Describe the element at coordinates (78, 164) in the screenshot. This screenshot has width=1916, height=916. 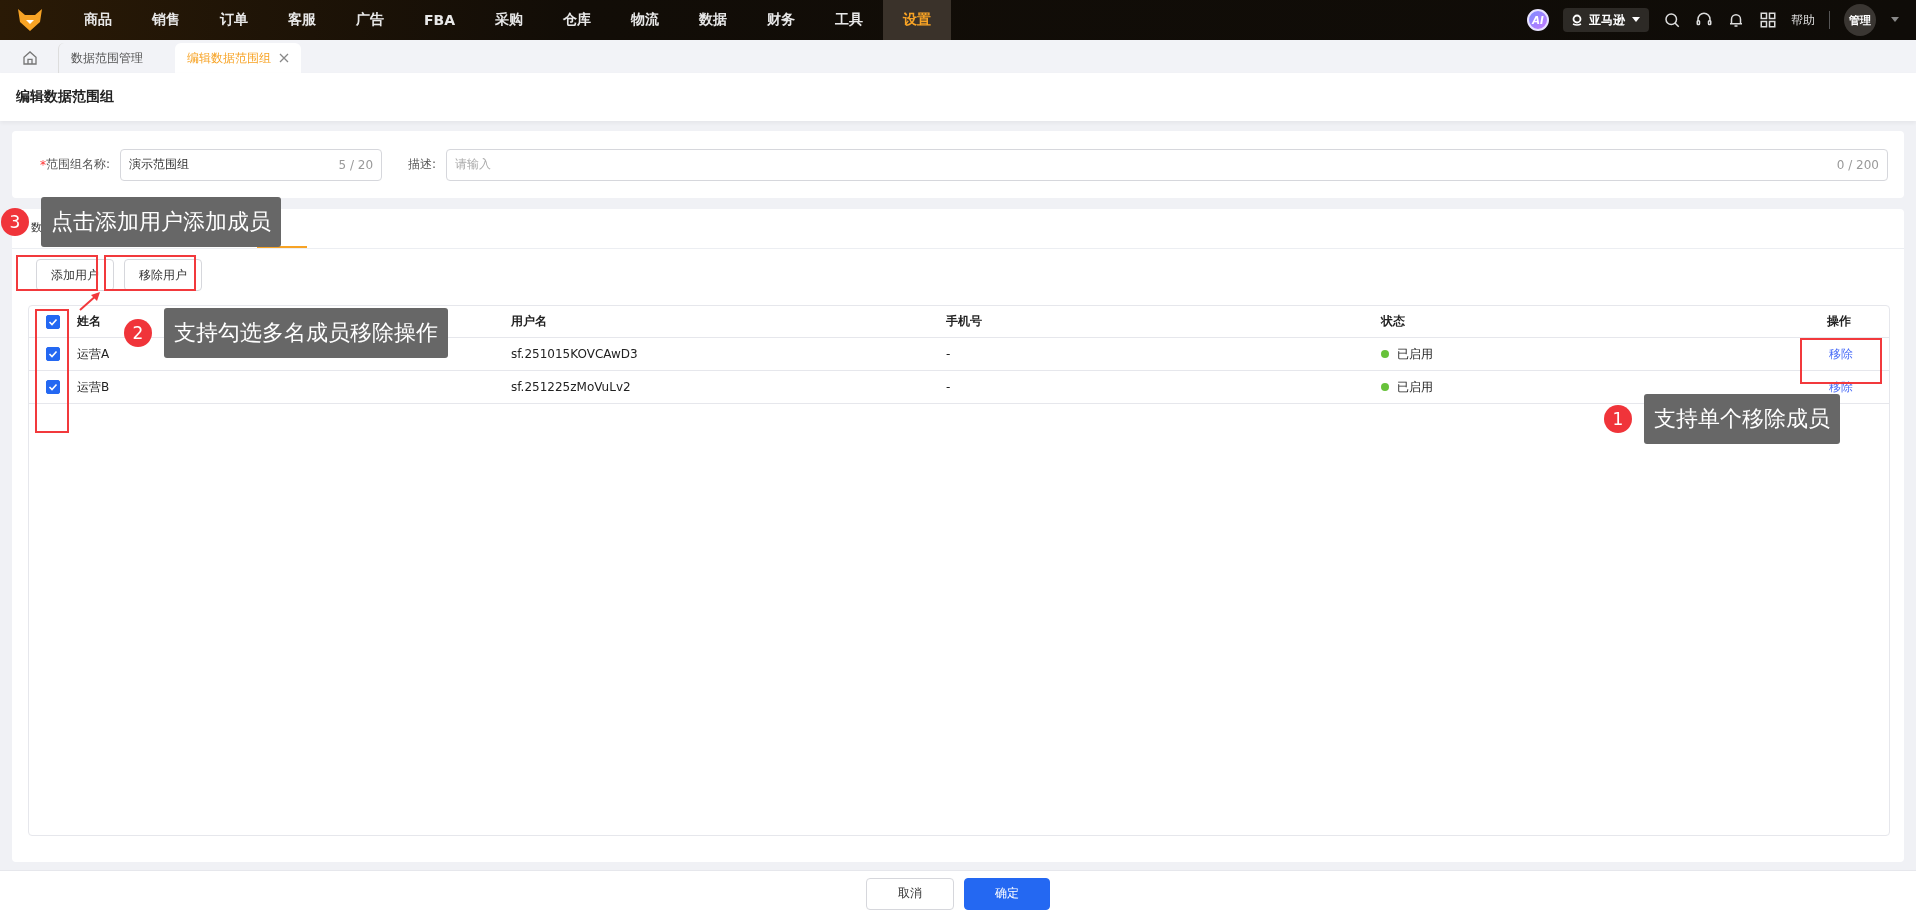
I see `field-label: 范围组名称:` at that location.